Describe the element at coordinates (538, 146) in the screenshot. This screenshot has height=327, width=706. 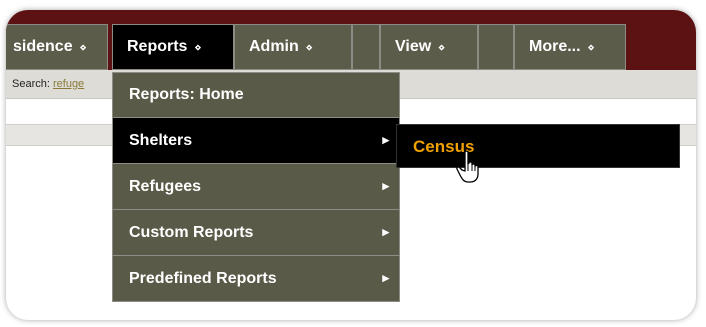
I see `shelters-submenu: Census` at that location.